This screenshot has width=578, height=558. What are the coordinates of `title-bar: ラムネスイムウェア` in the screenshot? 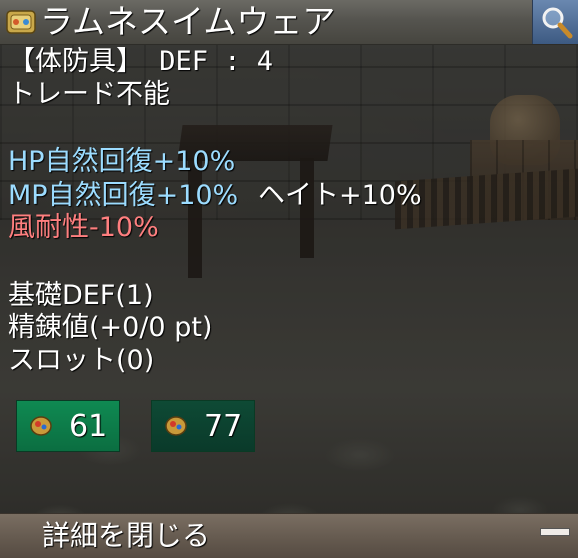 It's located at (289, 22).